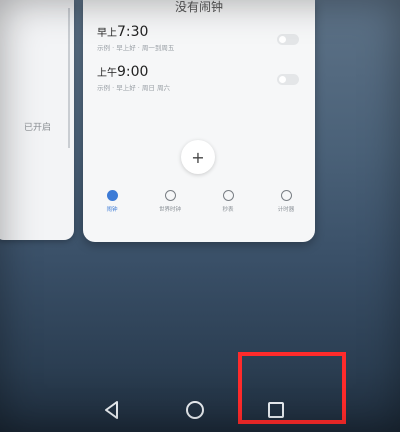 The height and width of the screenshot is (432, 400). I want to click on alarm-ampm: 早上, so click(107, 33).